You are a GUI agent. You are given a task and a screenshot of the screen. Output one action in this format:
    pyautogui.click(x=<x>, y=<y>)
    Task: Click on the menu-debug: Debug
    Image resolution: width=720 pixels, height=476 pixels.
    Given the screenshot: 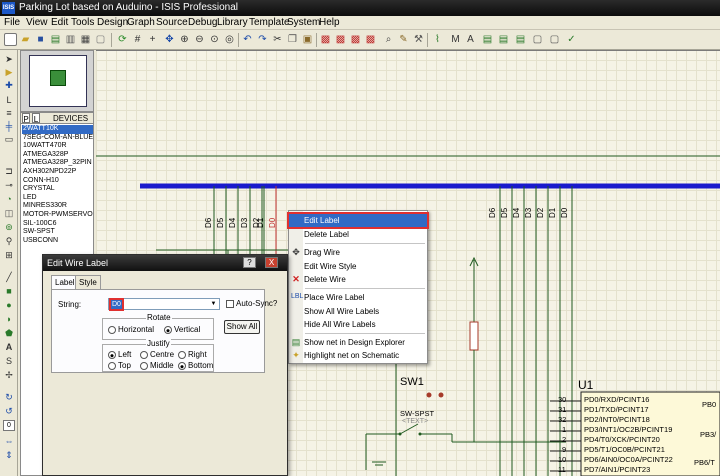 What is the action you would take?
    pyautogui.click(x=202, y=22)
    